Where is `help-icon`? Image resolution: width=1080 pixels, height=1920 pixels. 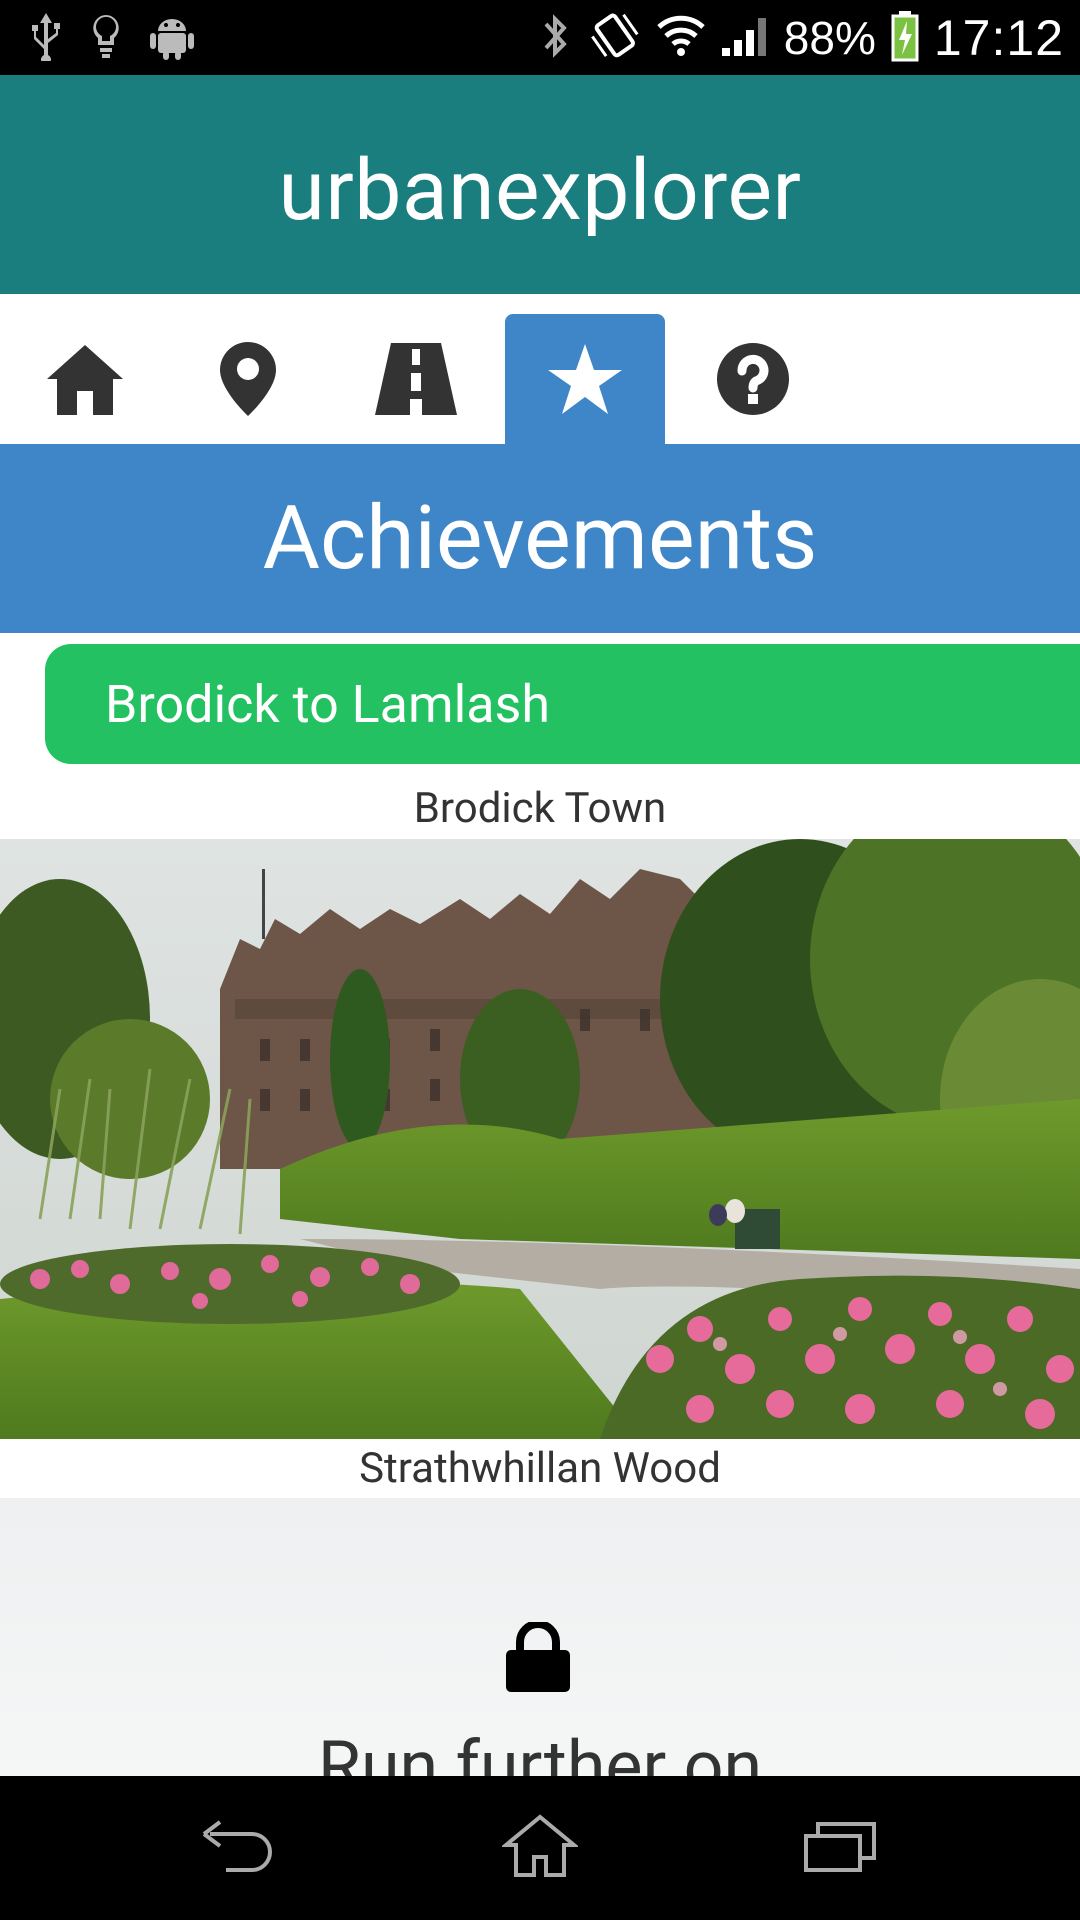 help-icon is located at coordinates (753, 379).